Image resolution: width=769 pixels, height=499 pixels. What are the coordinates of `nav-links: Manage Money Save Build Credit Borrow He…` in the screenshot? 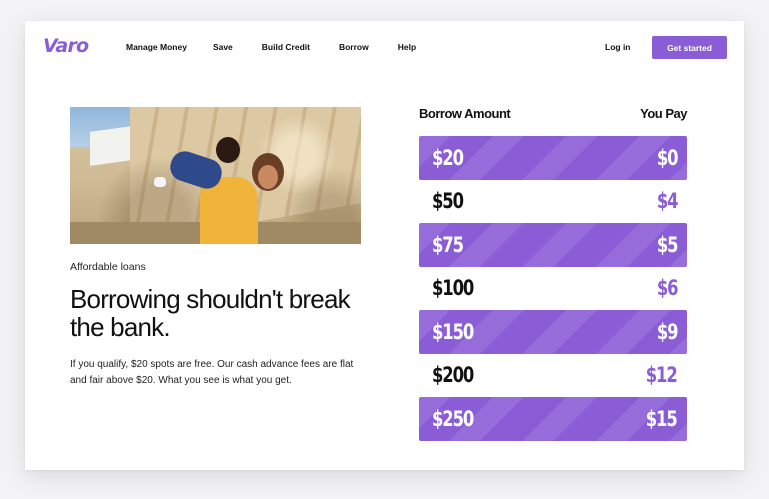 It's located at (271, 47).